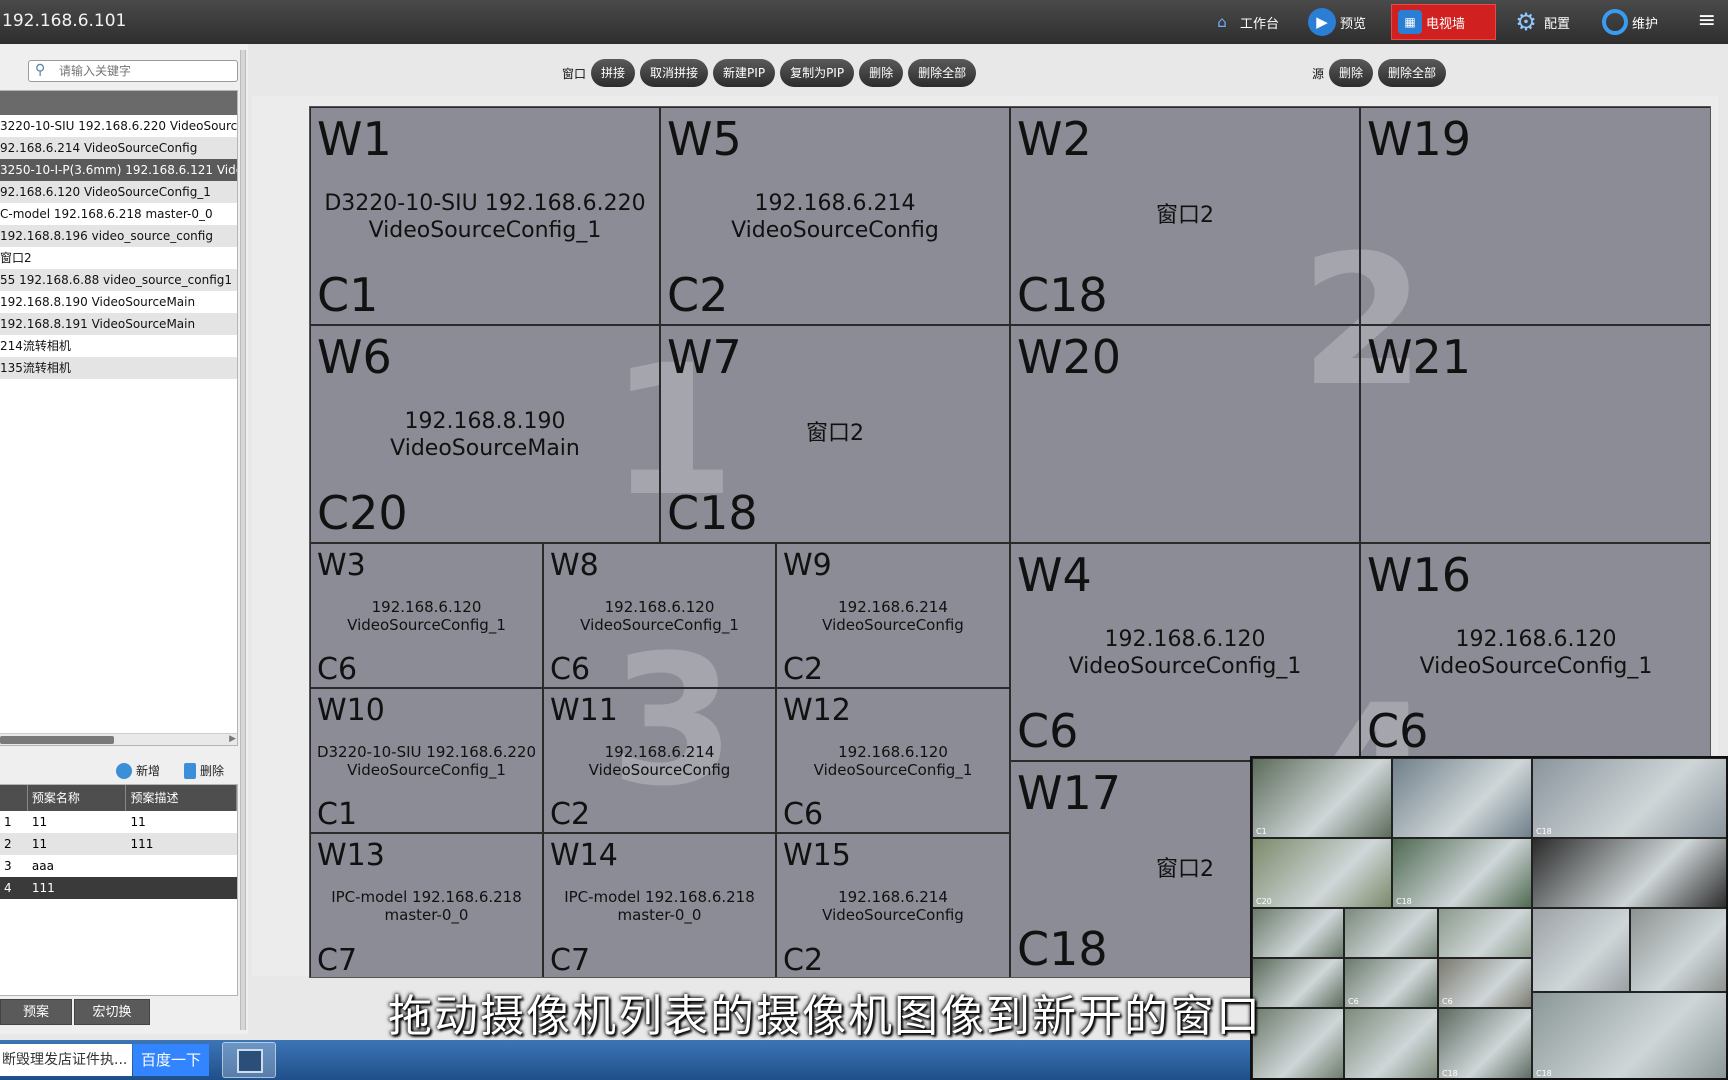 Image resolution: width=1728 pixels, height=1080 pixels. What do you see at coordinates (426, 615) in the screenshot?
I see `wall-window-w3: W3 192.168.6.120 VideoSourceConfig_1 C6` at bounding box center [426, 615].